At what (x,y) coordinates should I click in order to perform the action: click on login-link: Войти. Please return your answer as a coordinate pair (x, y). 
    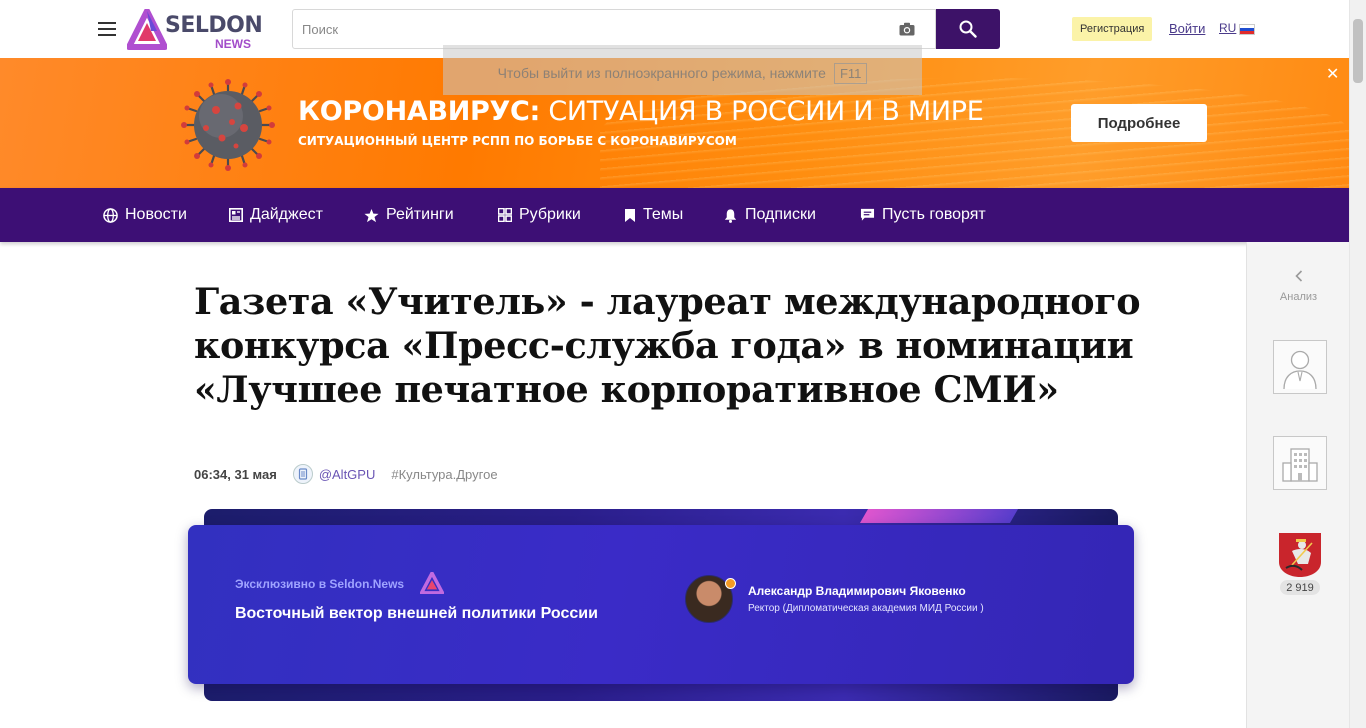
    Looking at the image, I should click on (1187, 28).